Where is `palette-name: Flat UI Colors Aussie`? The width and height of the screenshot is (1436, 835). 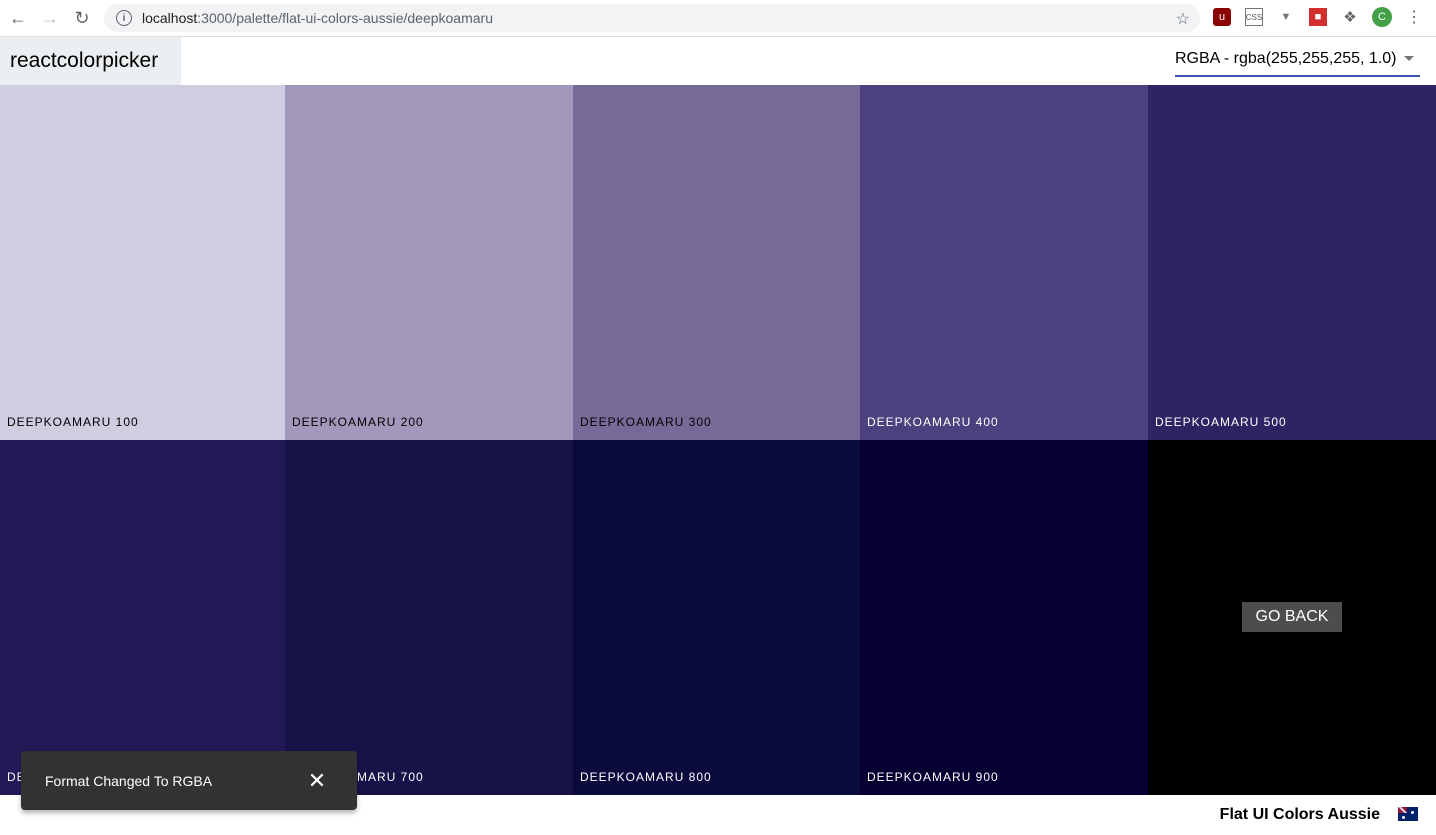 palette-name: Flat UI Colors Aussie is located at coordinates (1299, 814).